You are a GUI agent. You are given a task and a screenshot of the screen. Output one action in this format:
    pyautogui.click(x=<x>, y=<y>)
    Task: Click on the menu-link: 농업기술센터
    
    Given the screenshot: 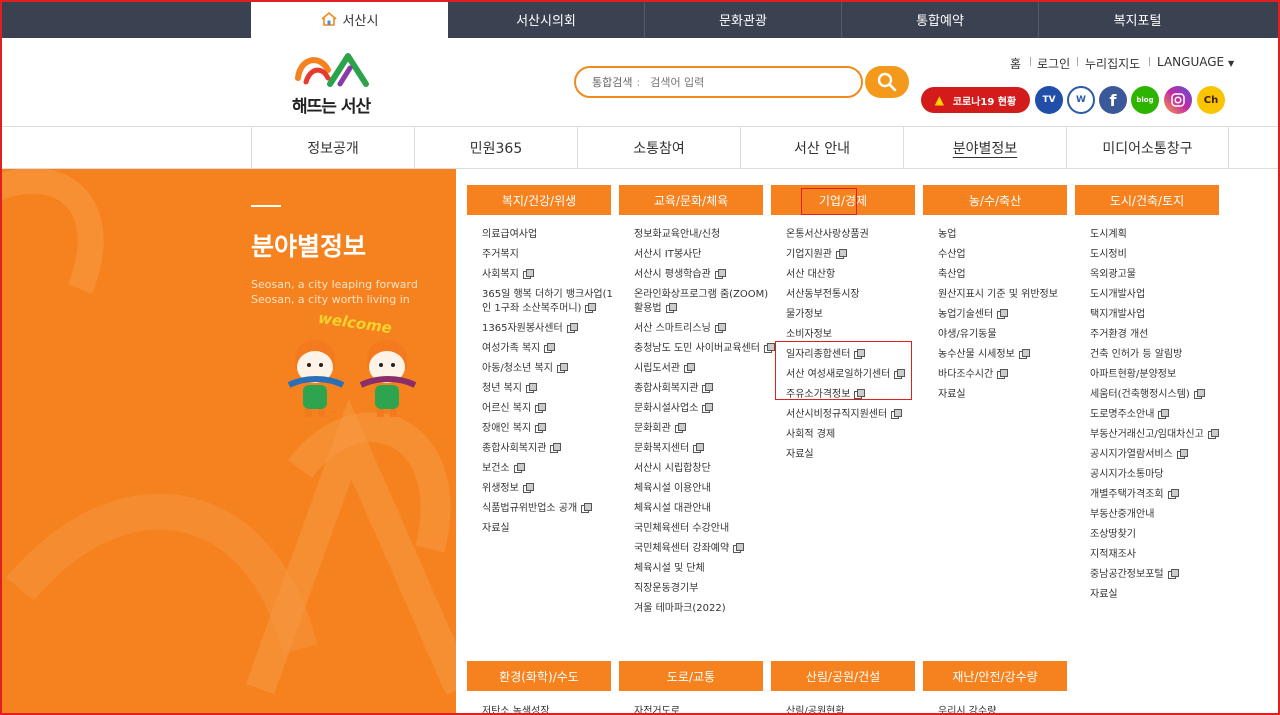 What is the action you would take?
    pyautogui.click(x=1008, y=315)
    